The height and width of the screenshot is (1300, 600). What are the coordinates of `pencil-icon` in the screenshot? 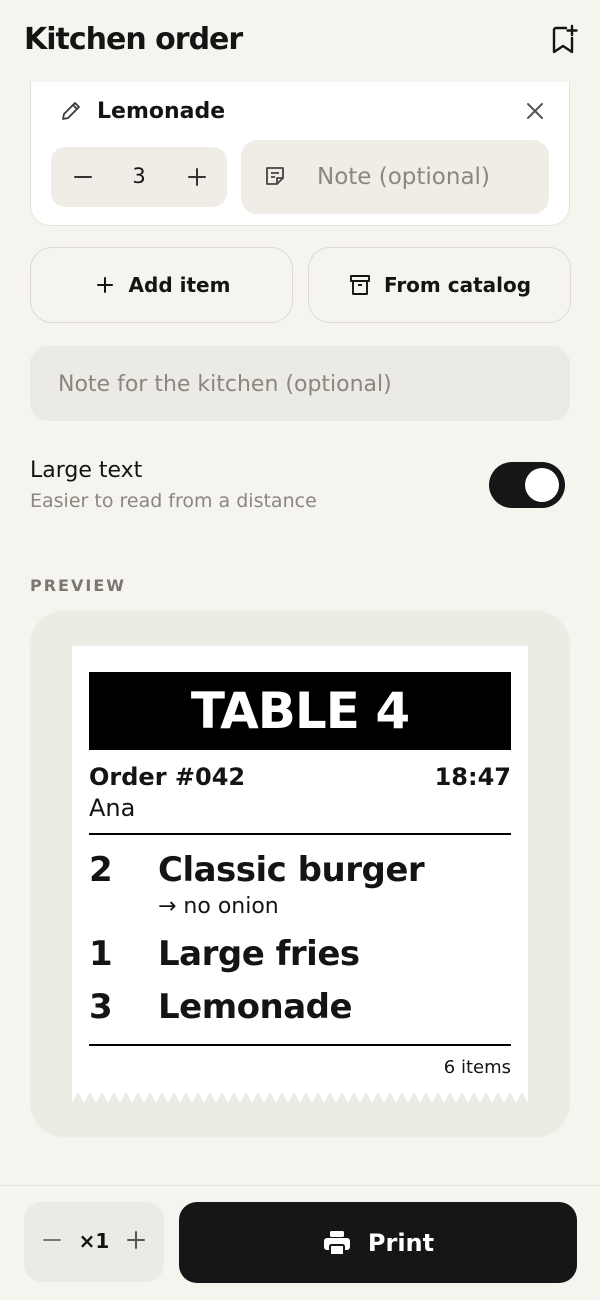 It's located at (71, 111).